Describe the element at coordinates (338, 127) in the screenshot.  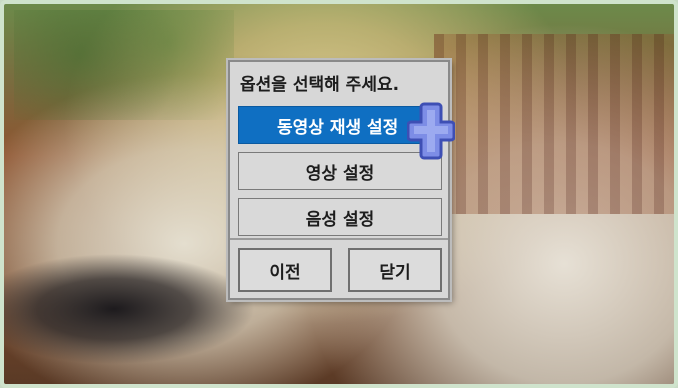
I see `menu-item-label: 동영상 재생 설정` at that location.